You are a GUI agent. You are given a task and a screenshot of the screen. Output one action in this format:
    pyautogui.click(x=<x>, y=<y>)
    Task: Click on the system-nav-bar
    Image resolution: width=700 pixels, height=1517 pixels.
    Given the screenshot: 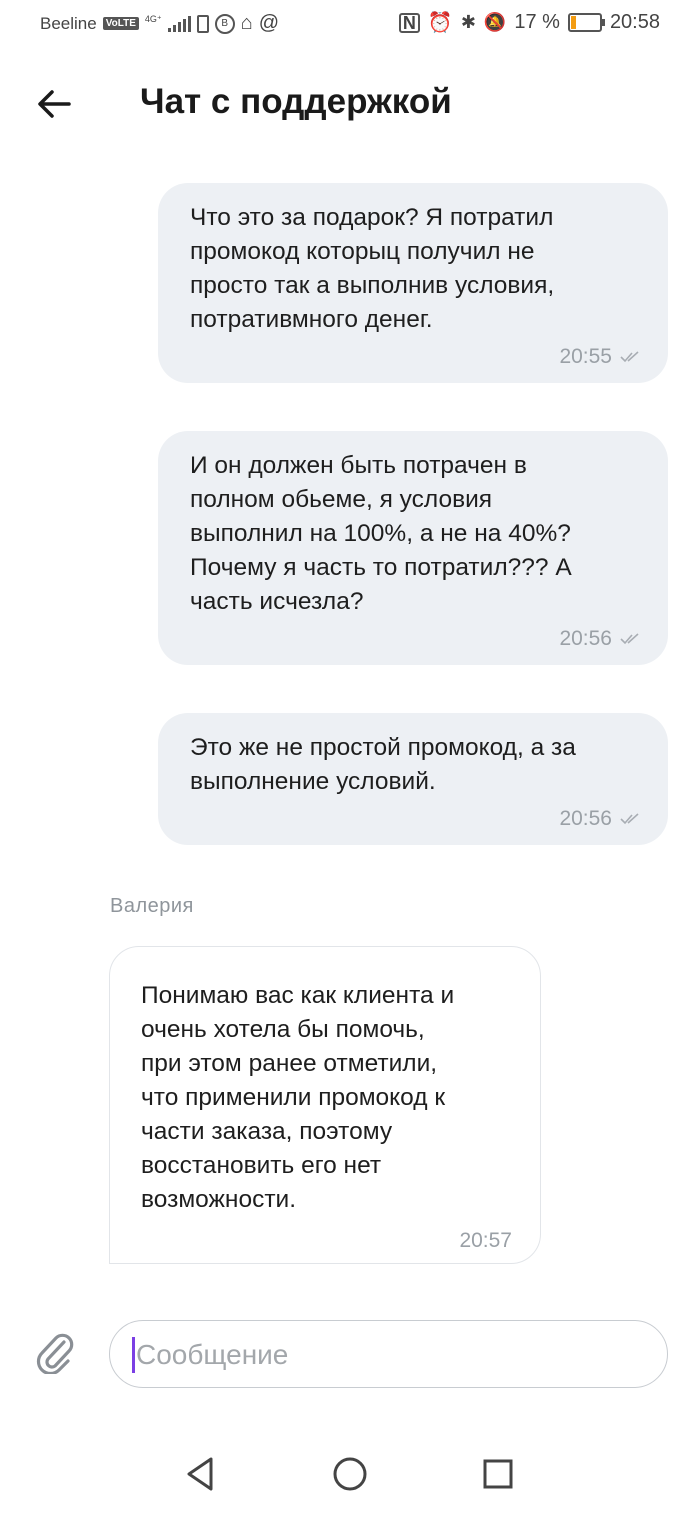 What is the action you would take?
    pyautogui.click(x=350, y=1478)
    